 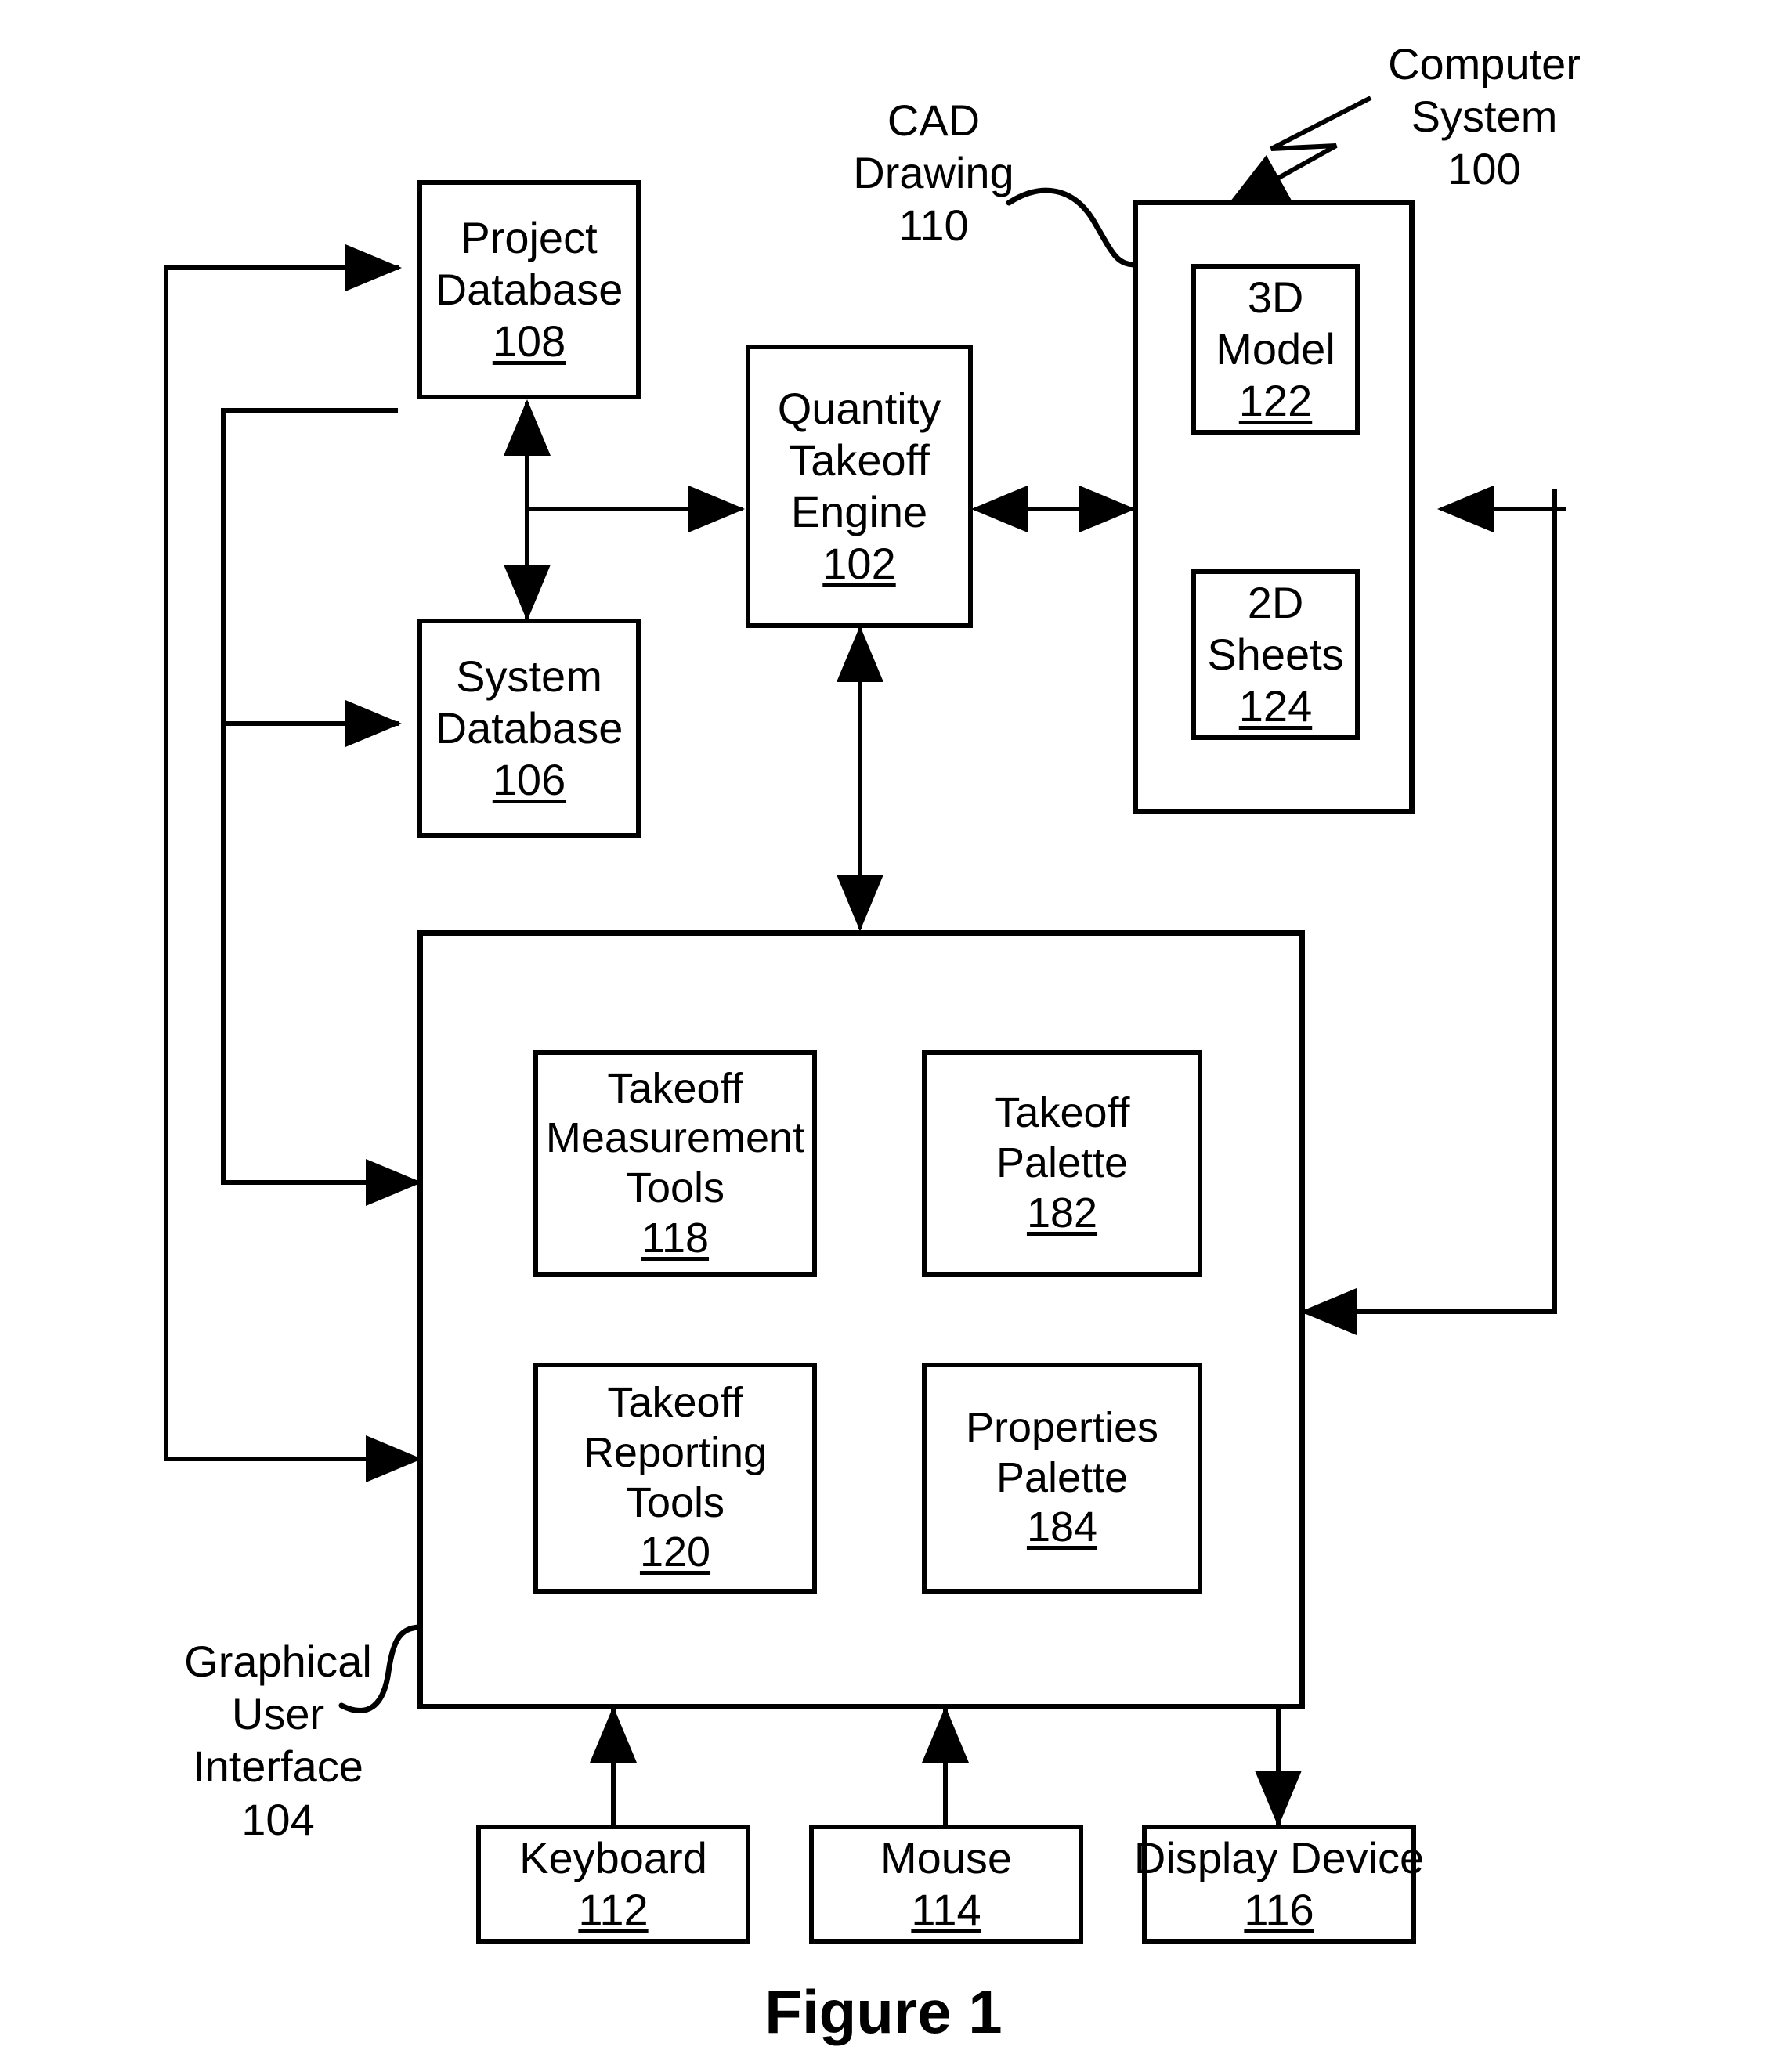 I want to click on cad-drawing-label: CAD Drawing 110, so click(x=933, y=173).